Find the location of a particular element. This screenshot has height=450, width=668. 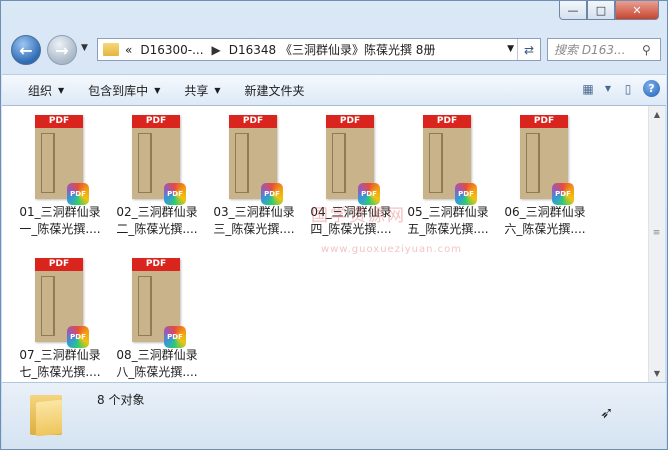

forward-button: → is located at coordinates (62, 50).